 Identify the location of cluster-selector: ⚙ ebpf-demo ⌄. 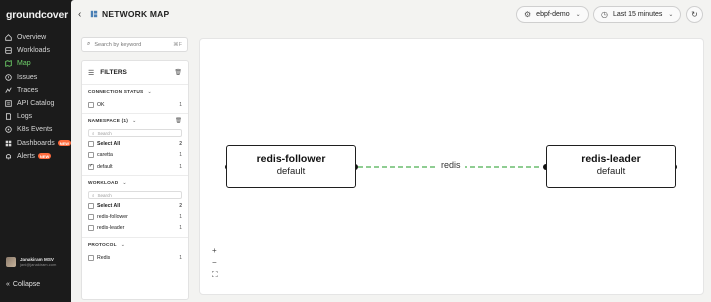
(552, 14).